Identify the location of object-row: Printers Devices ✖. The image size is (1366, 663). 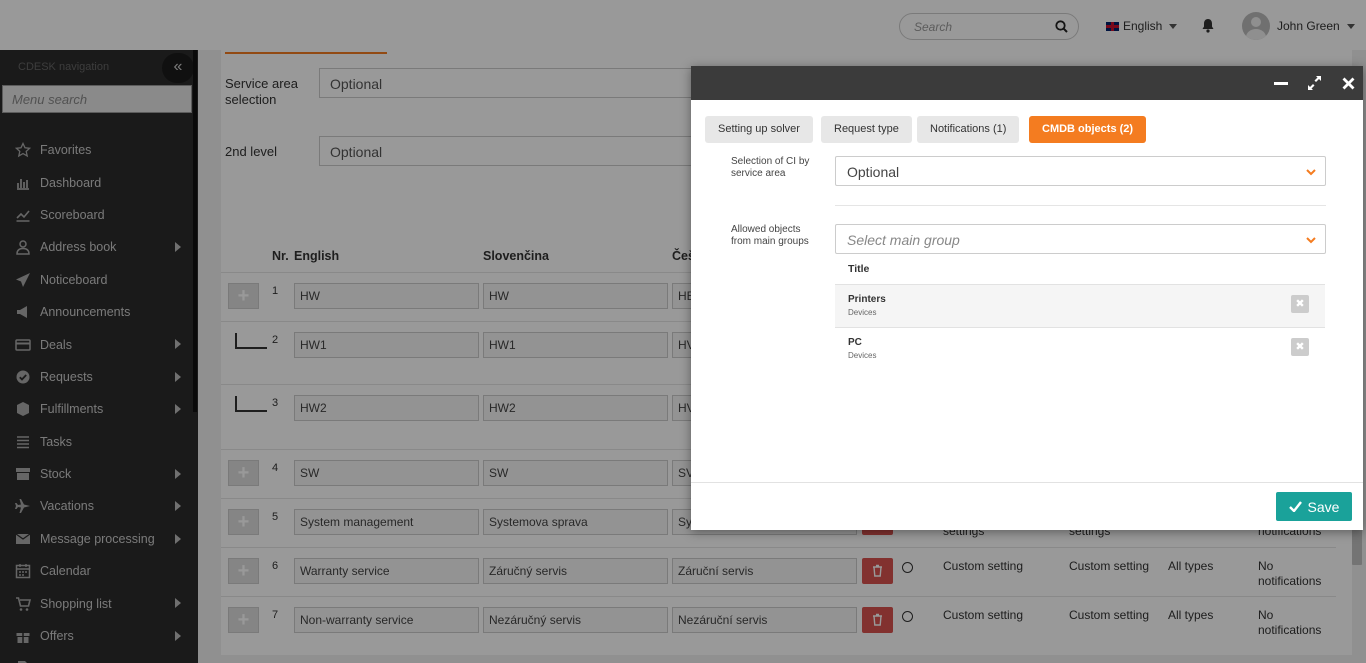
(1080, 305).